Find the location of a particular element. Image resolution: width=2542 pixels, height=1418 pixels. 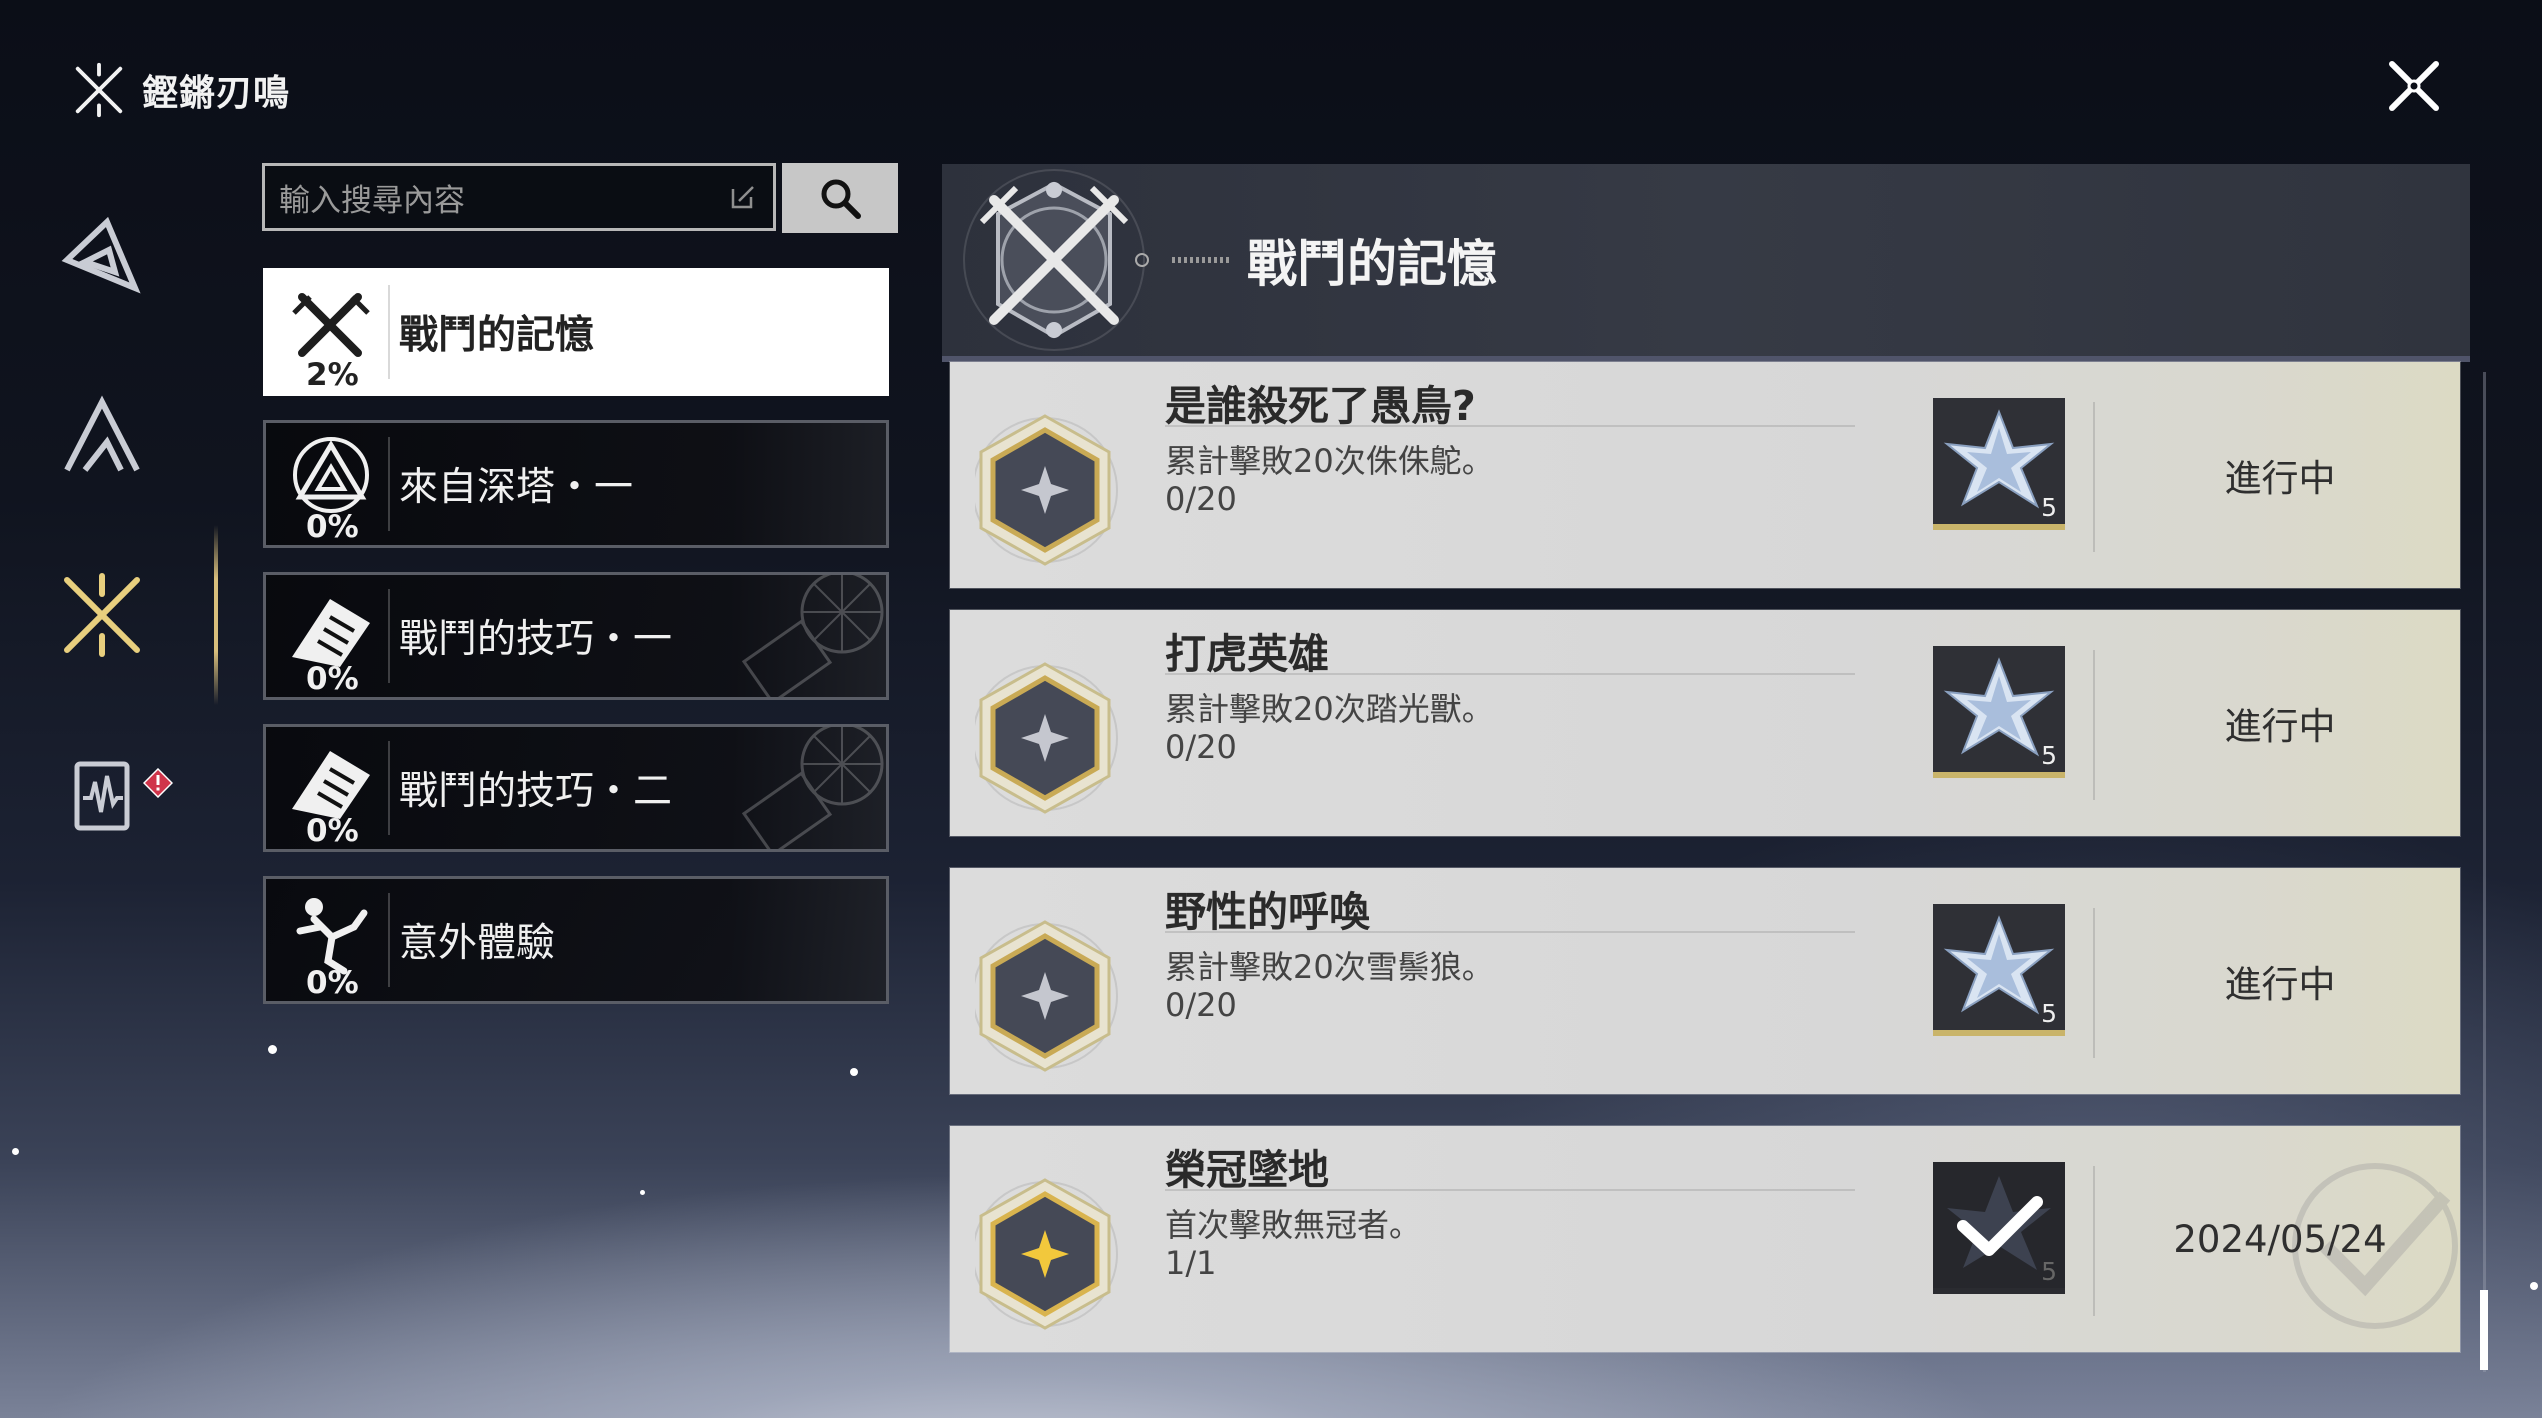

category-name: 意外體驗 is located at coordinates (477, 943).